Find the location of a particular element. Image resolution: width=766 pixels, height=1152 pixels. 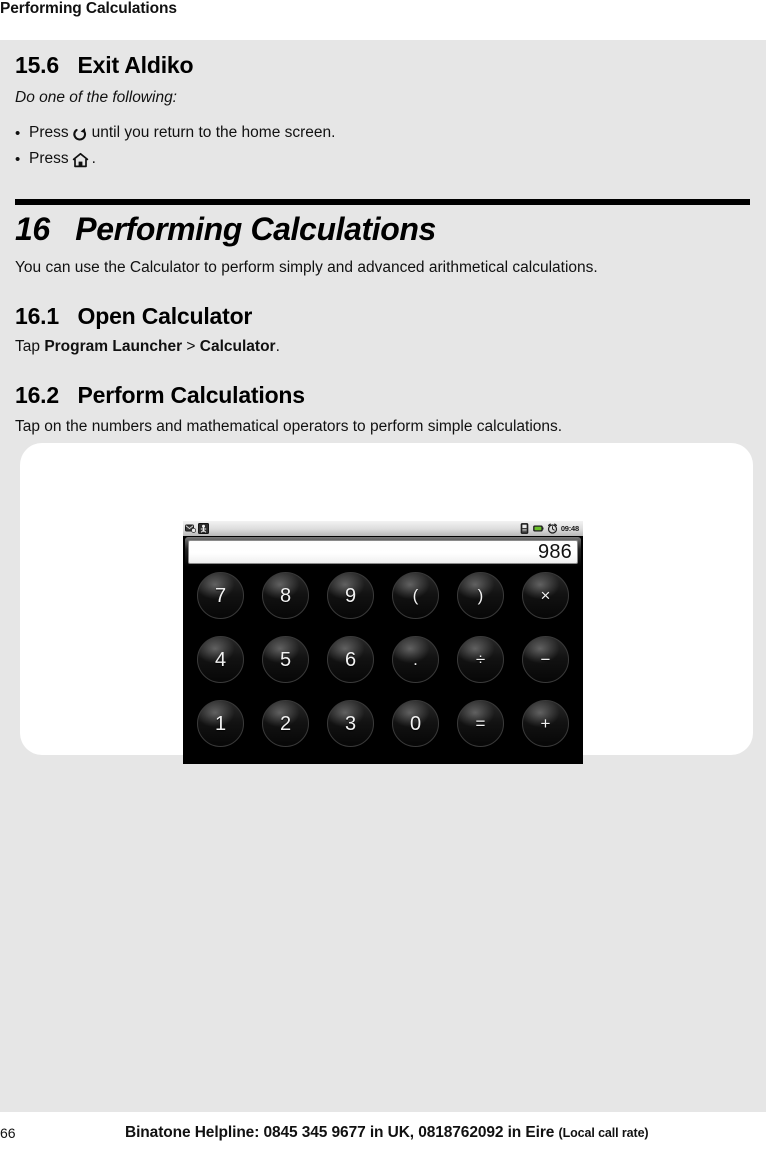

calculator-display-bezel: 986 is located at coordinates (383, 552).